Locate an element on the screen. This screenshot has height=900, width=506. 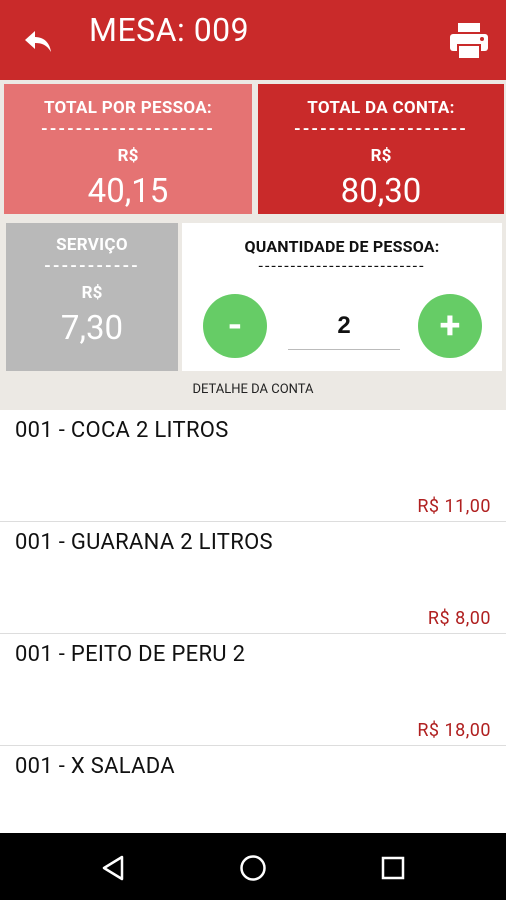
bill-detail-header: DETALHE DA CONTA is located at coordinates (253, 389).